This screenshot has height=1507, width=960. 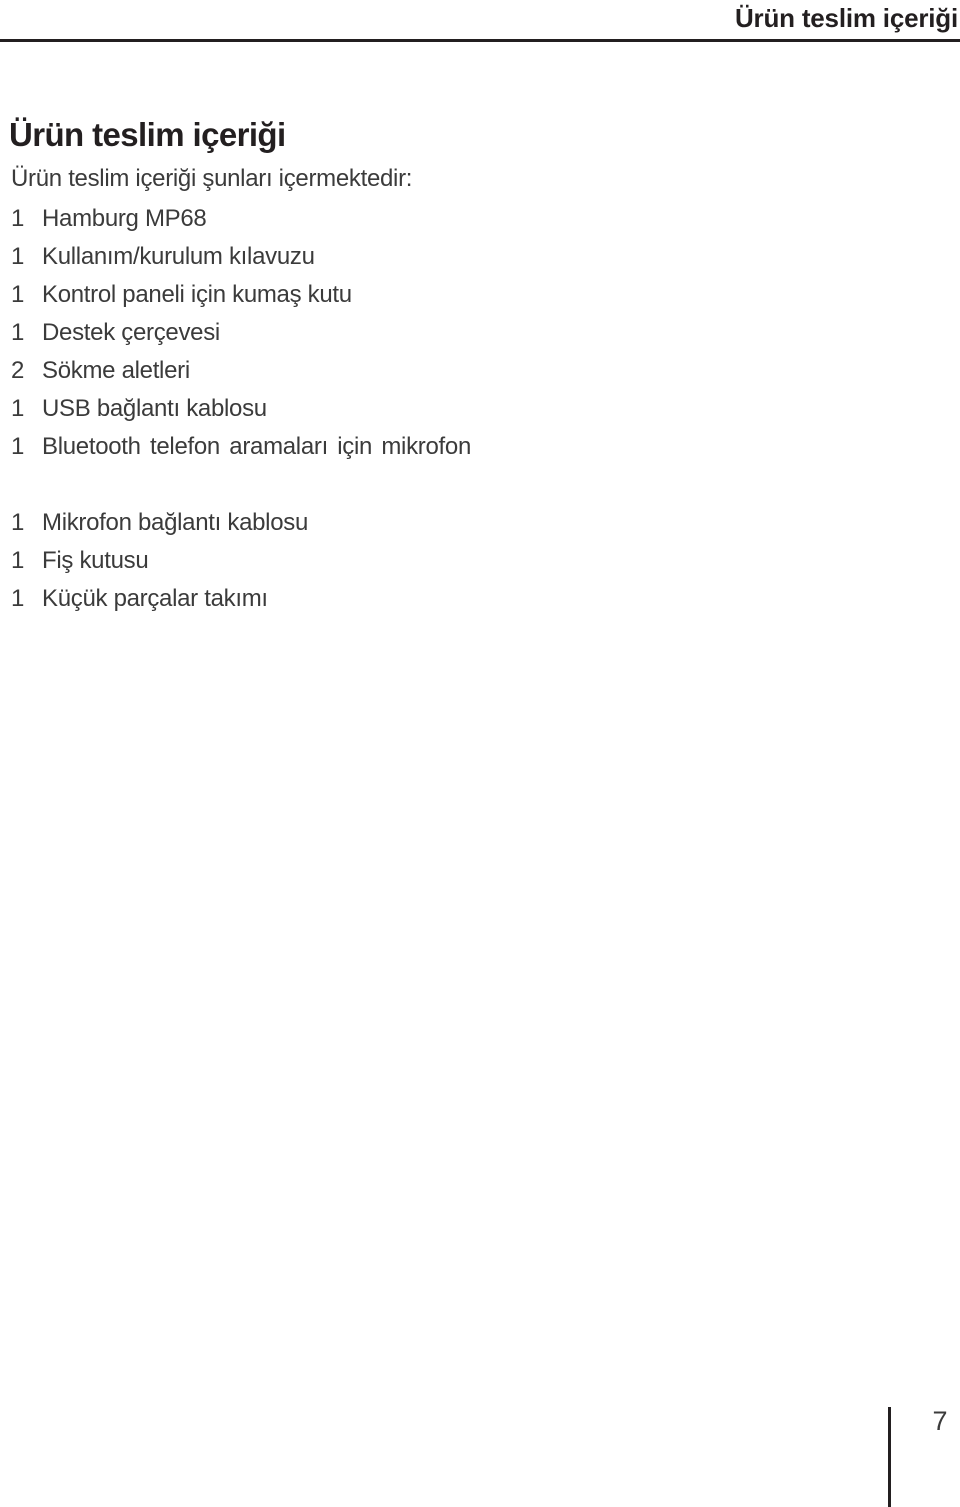 What do you see at coordinates (175, 522) in the screenshot?
I see `list-item-label: Mikrofon bağlantı kablosu` at bounding box center [175, 522].